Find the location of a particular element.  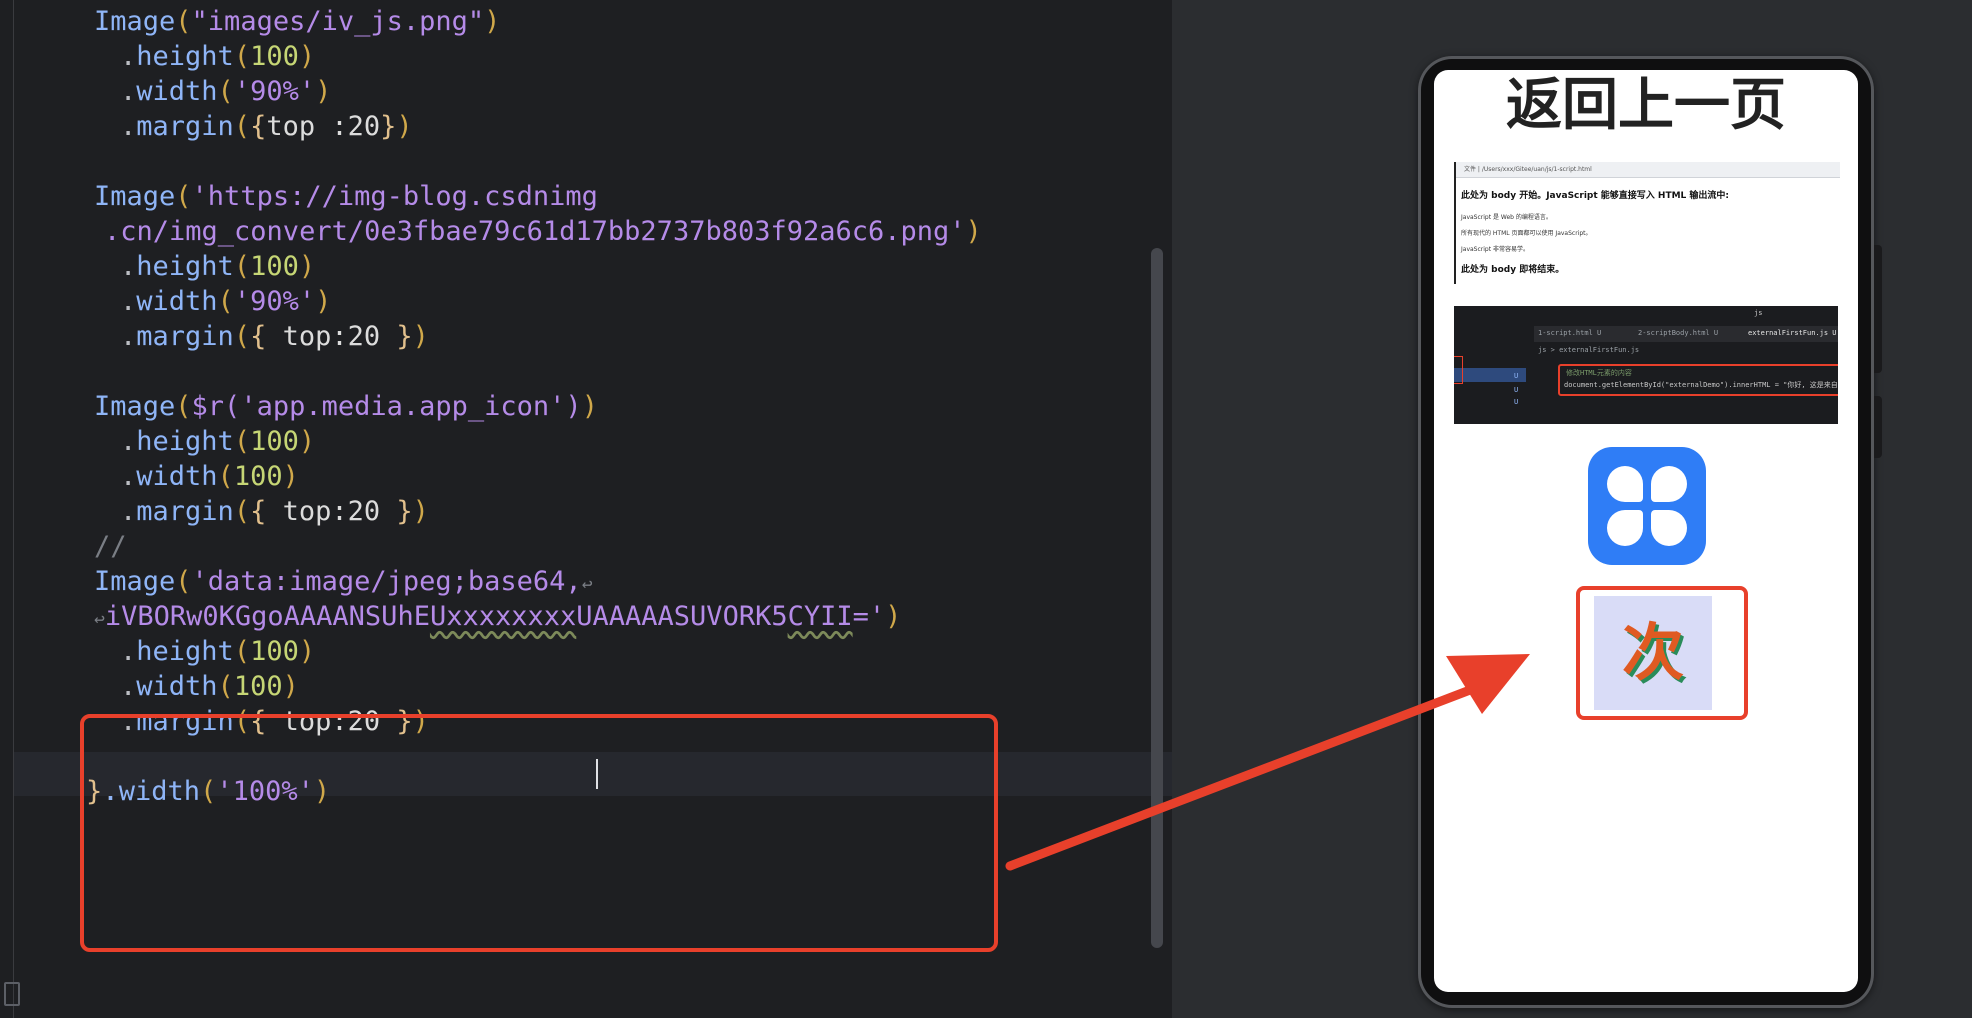

base64-text: =' is located at coordinates (869, 616).